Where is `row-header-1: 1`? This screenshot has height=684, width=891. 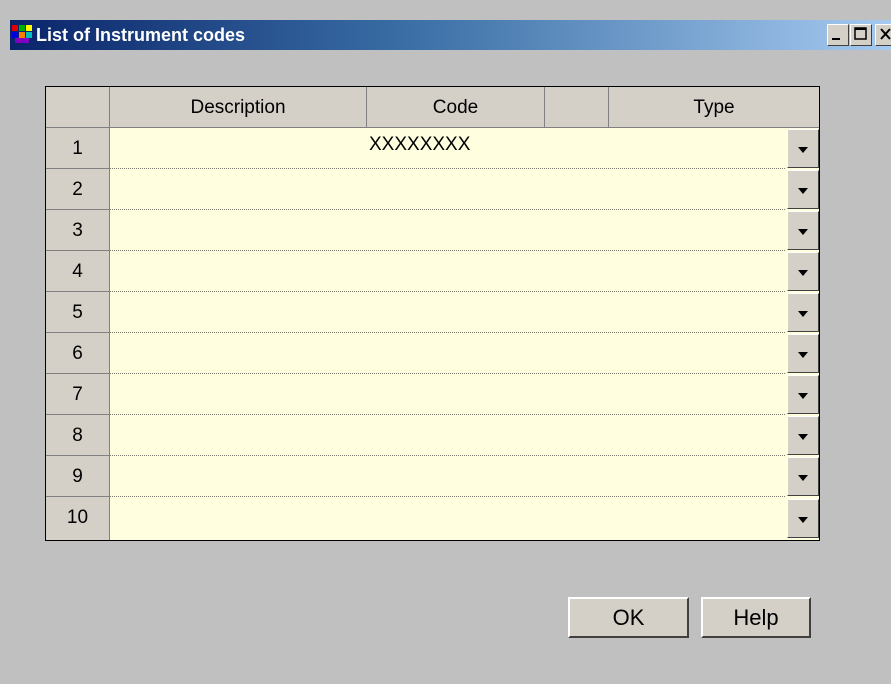 row-header-1: 1 is located at coordinates (78, 148).